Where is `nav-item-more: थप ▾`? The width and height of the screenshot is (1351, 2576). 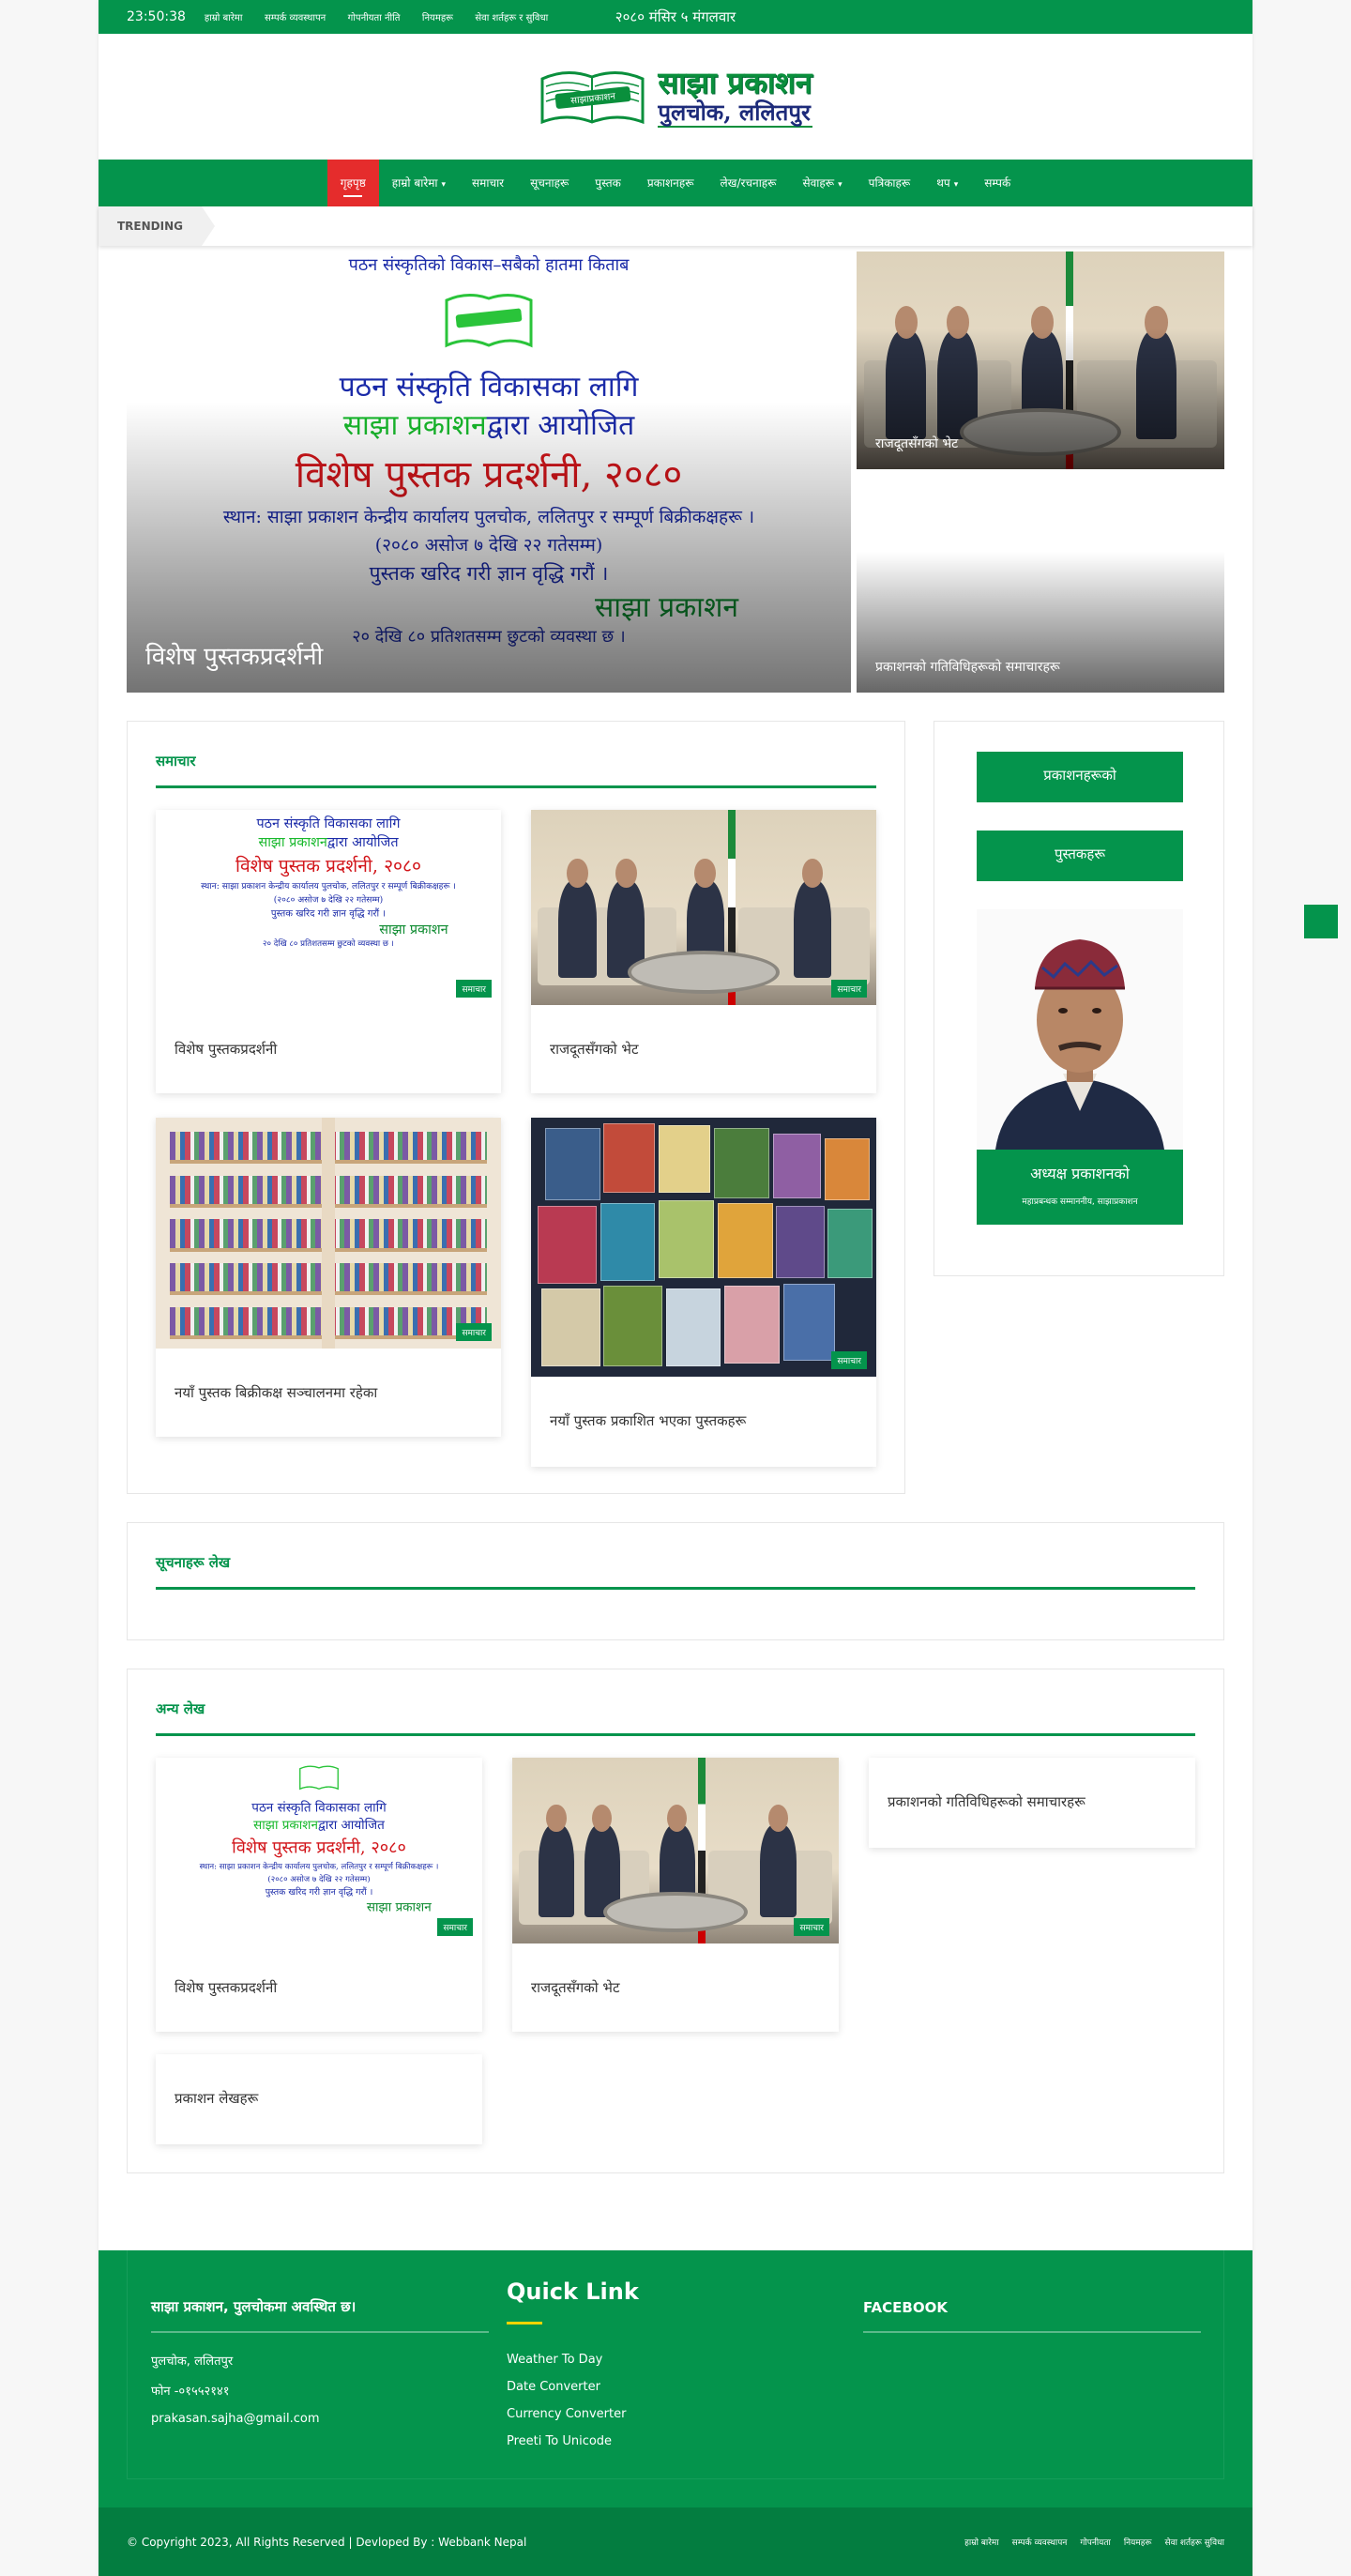
nav-item-more: थप ▾ is located at coordinates (947, 183).